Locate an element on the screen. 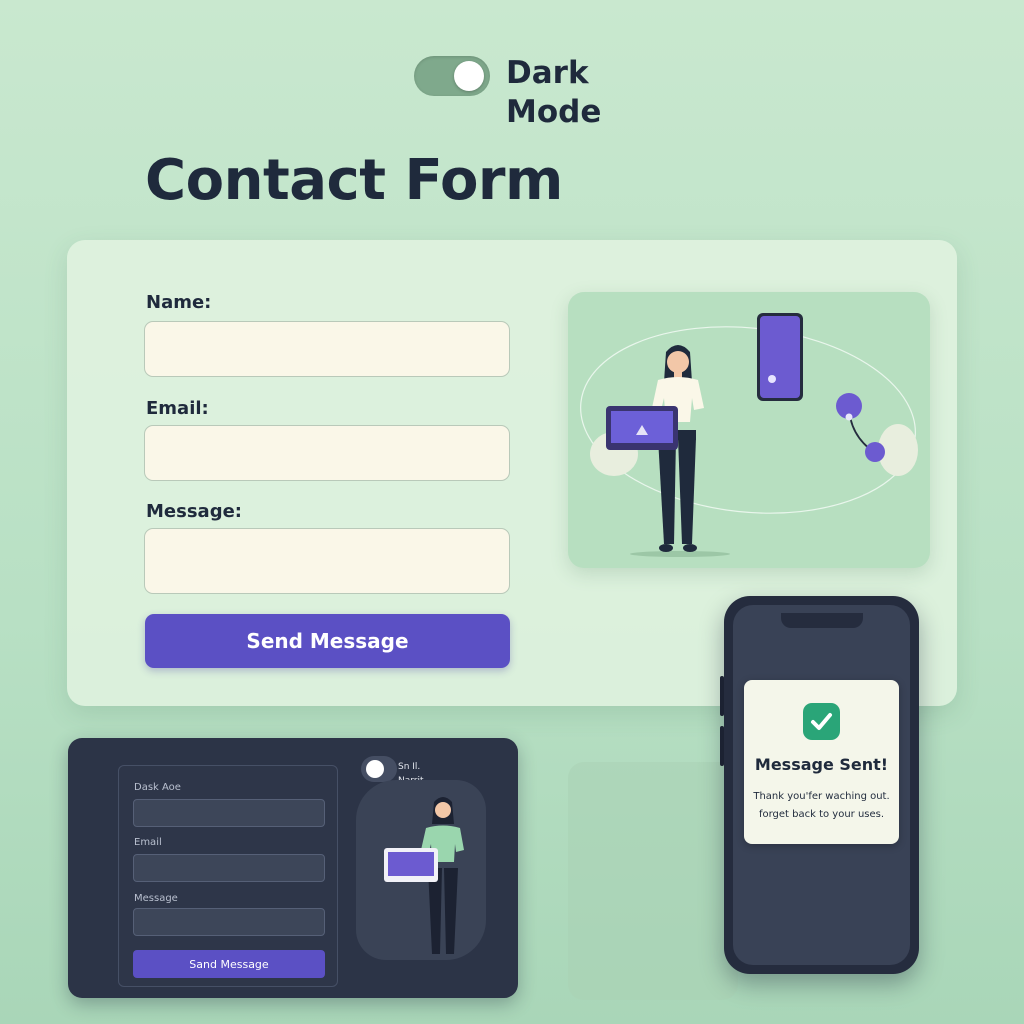  page-title: Contact Form is located at coordinates (354, 180).